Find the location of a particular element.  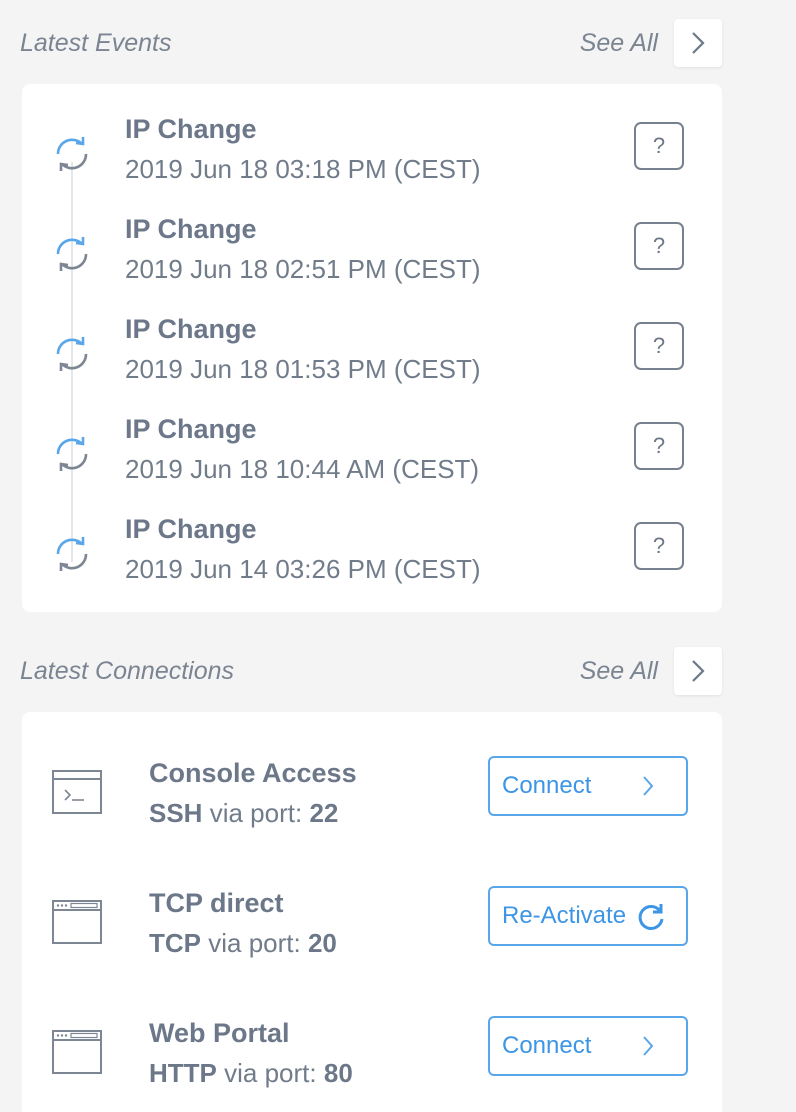

refresh-icon is located at coordinates (651, 917).